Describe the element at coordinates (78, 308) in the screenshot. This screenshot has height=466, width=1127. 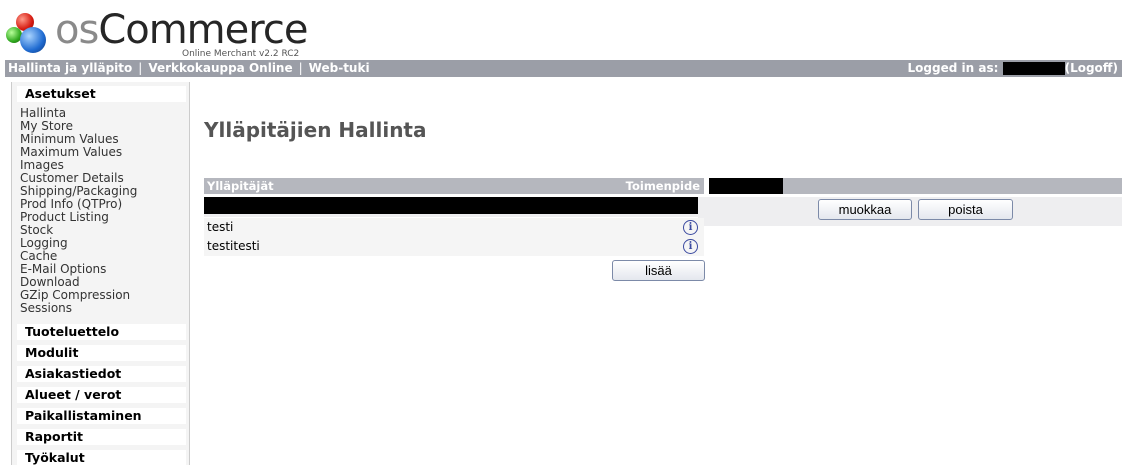
I see `sidebar-item-sessions: Sessions` at that location.